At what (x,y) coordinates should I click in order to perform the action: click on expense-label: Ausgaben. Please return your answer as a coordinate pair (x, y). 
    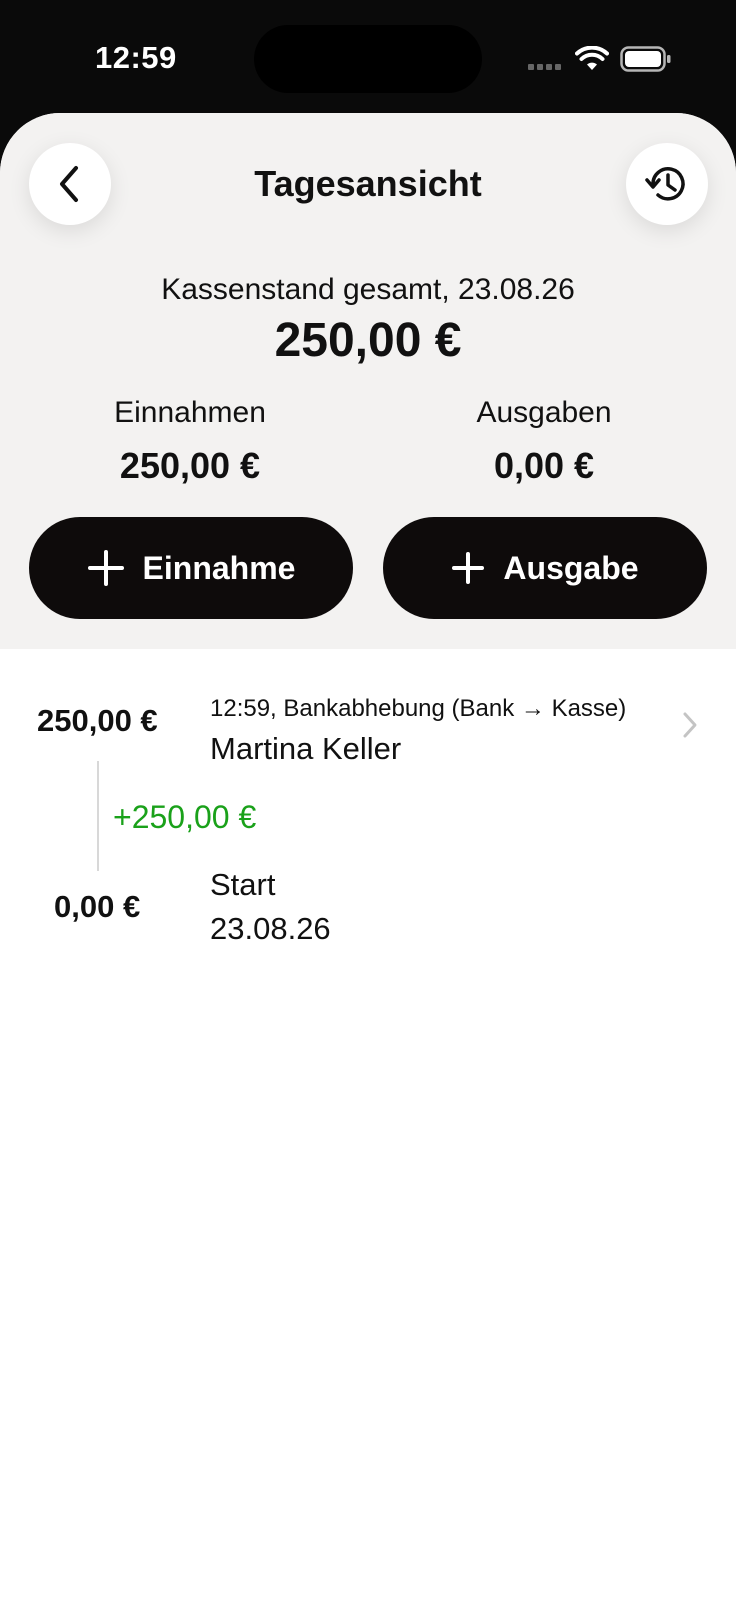
    Looking at the image, I should click on (544, 412).